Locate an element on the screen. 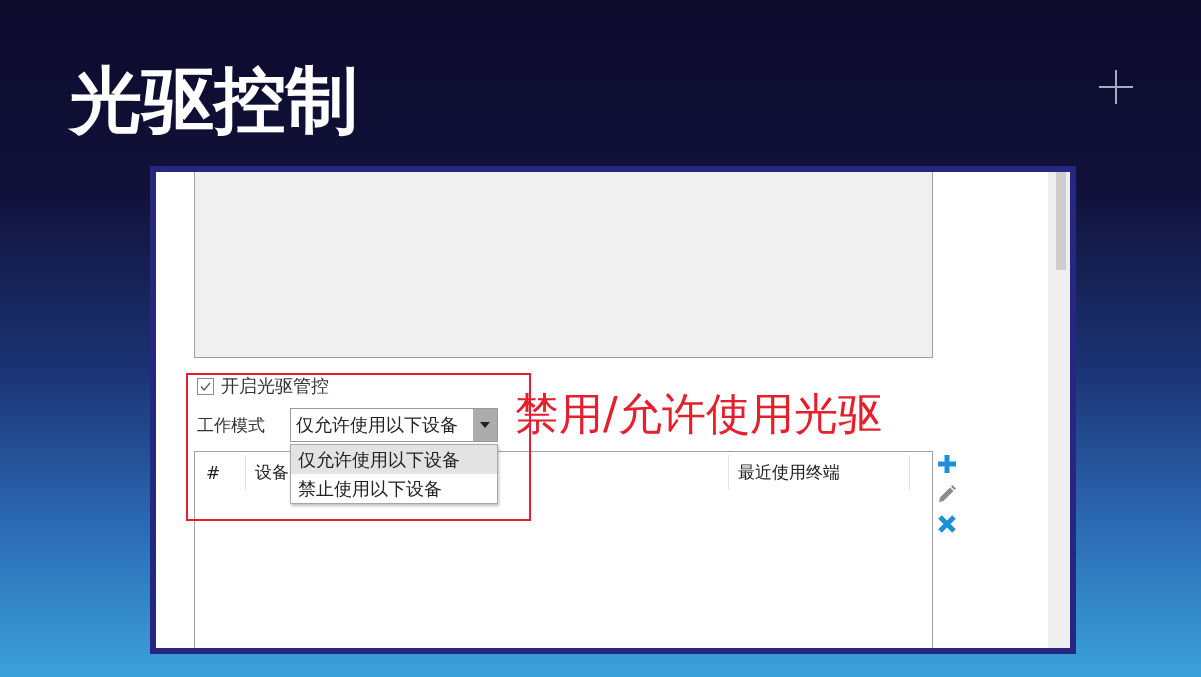  page-title: 光驱控制 is located at coordinates (214, 100).